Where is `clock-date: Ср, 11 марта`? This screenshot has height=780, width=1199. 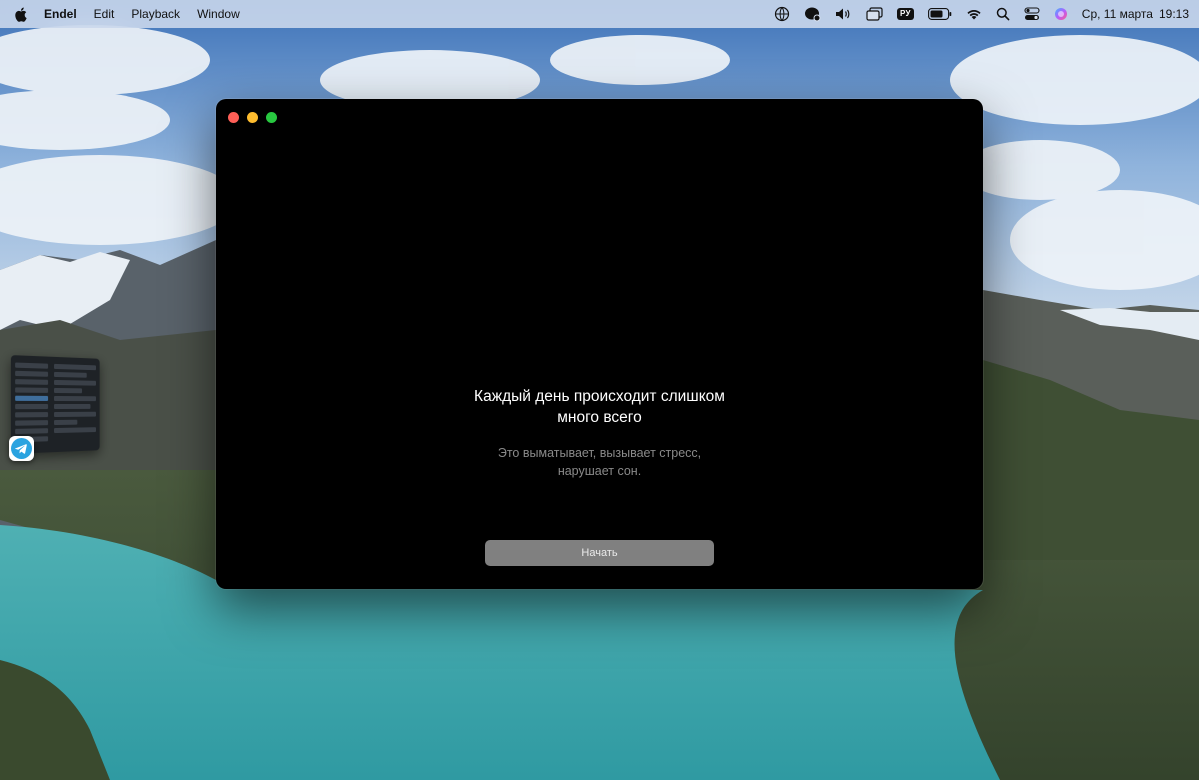
clock-date: Ср, 11 марта is located at coordinates (1117, 14).